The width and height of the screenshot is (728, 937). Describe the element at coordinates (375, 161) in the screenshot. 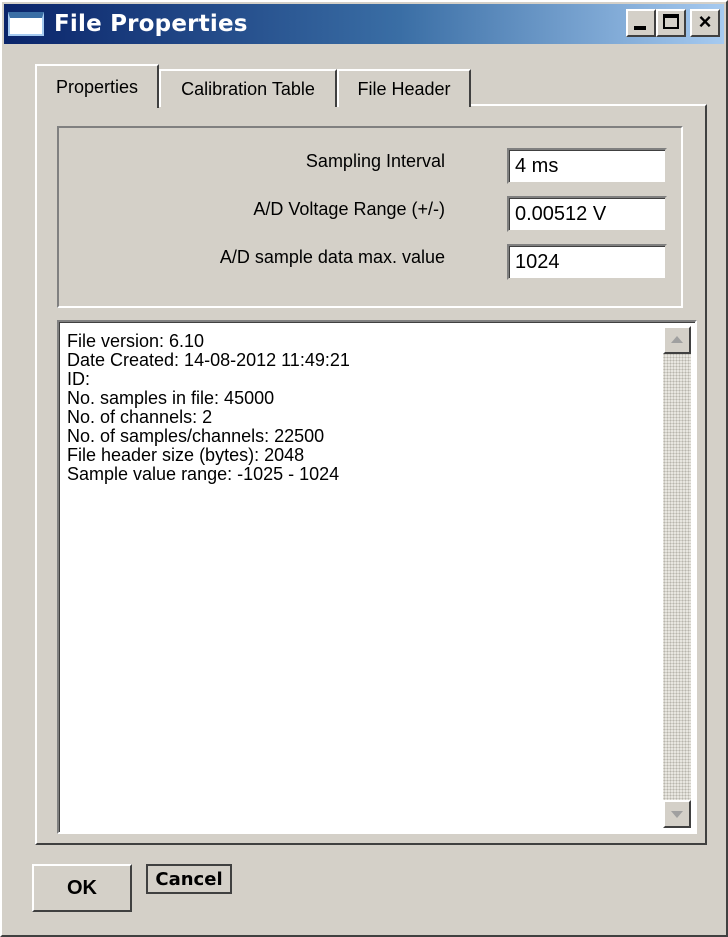

I see `sampling-interval-label: Sampling Interval` at that location.